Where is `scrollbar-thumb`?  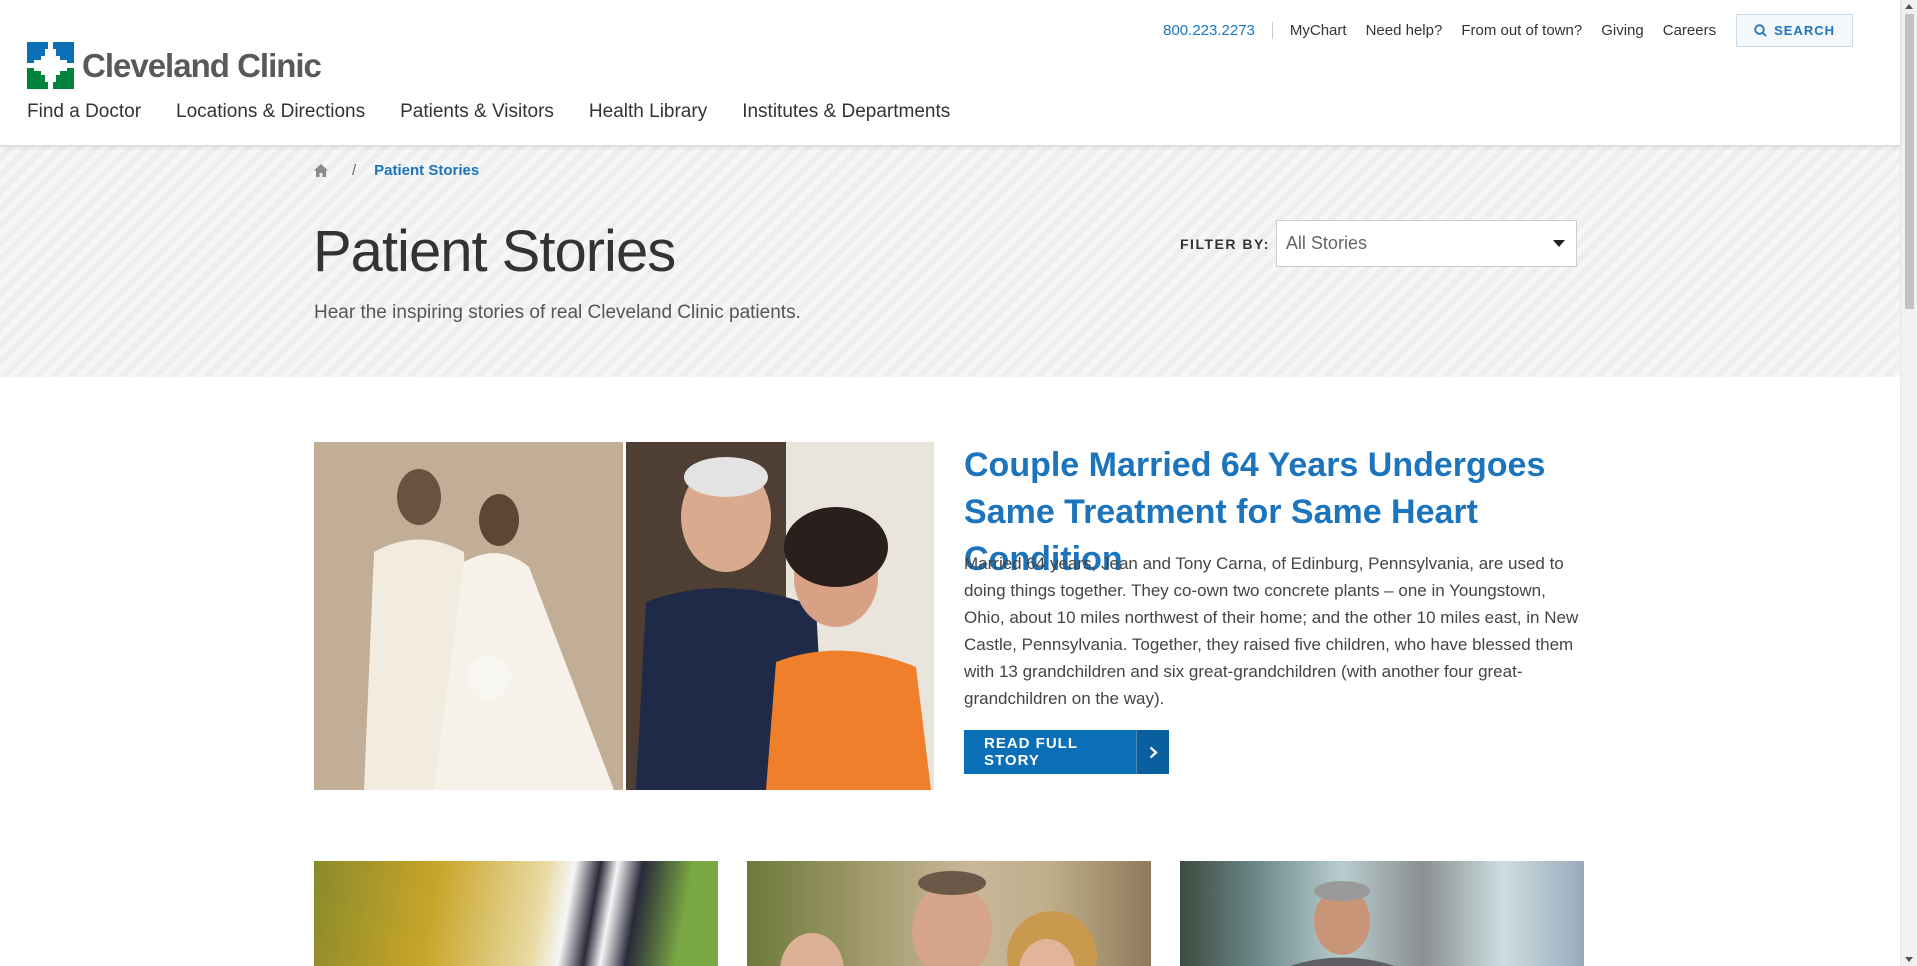 scrollbar-thumb is located at coordinates (1909, 161).